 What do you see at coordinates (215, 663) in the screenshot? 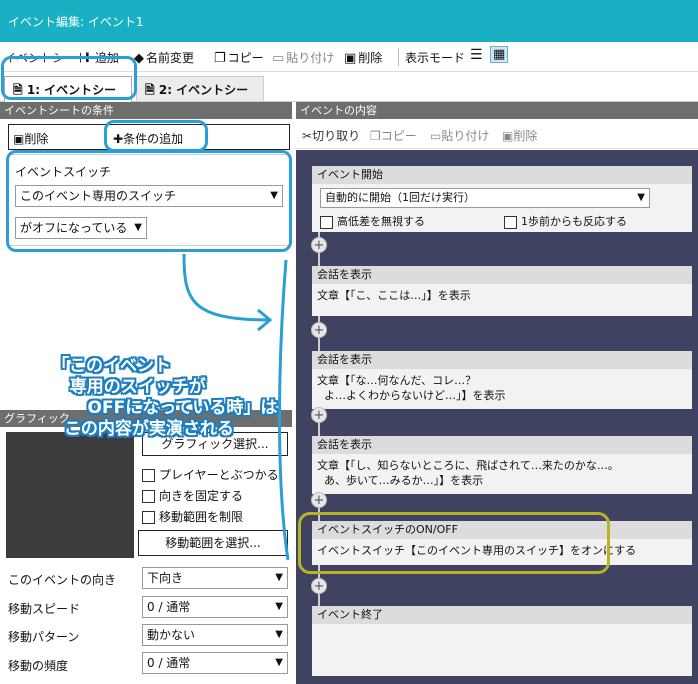
I see `frequency-select: 0 / 通常 ▼` at bounding box center [215, 663].